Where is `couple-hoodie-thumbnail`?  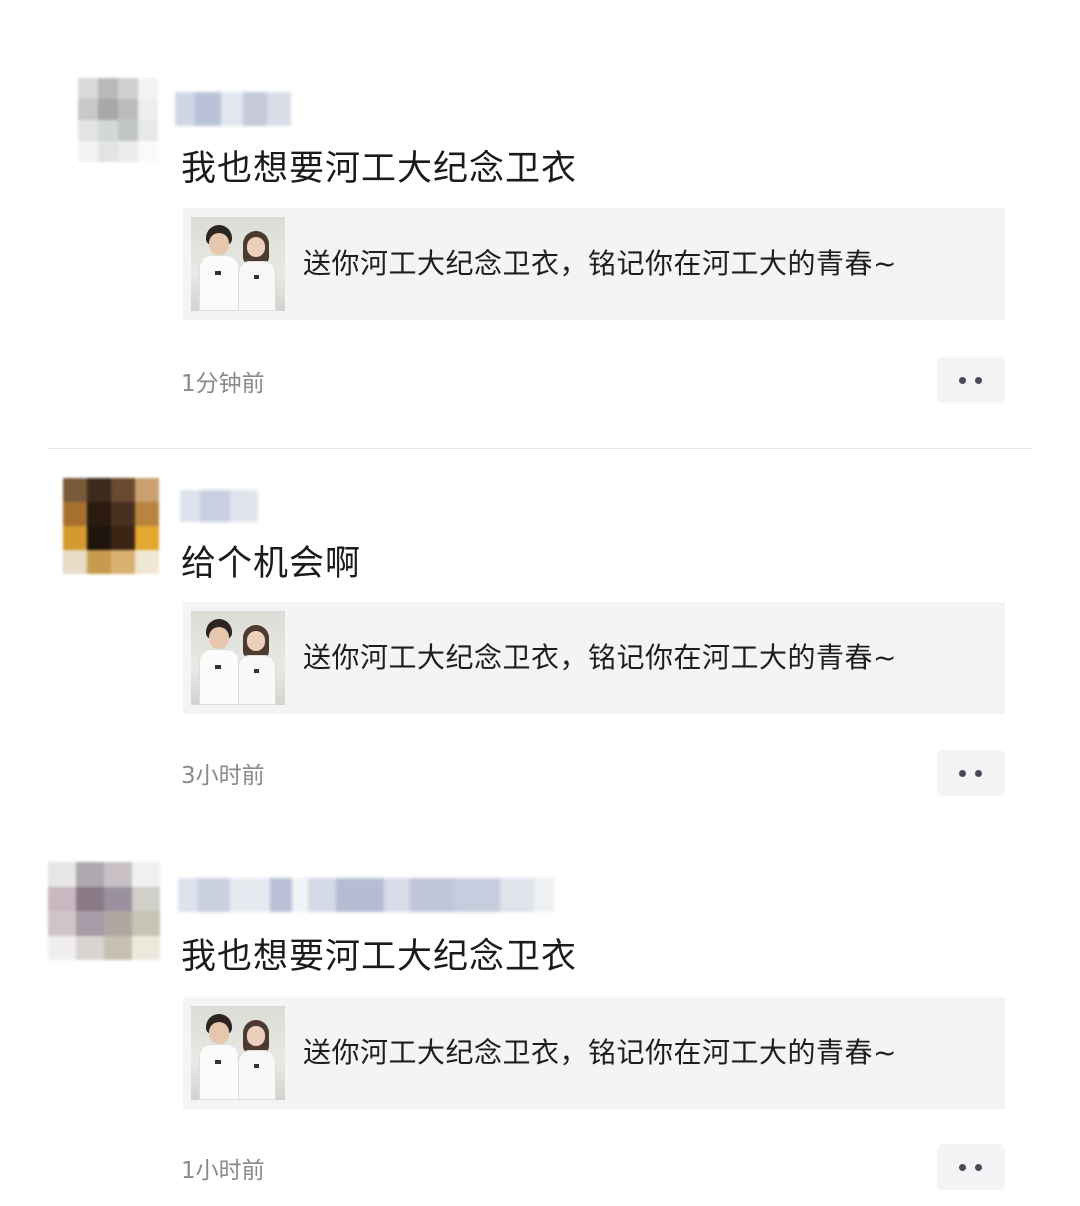
couple-hoodie-thumbnail is located at coordinates (238, 1053).